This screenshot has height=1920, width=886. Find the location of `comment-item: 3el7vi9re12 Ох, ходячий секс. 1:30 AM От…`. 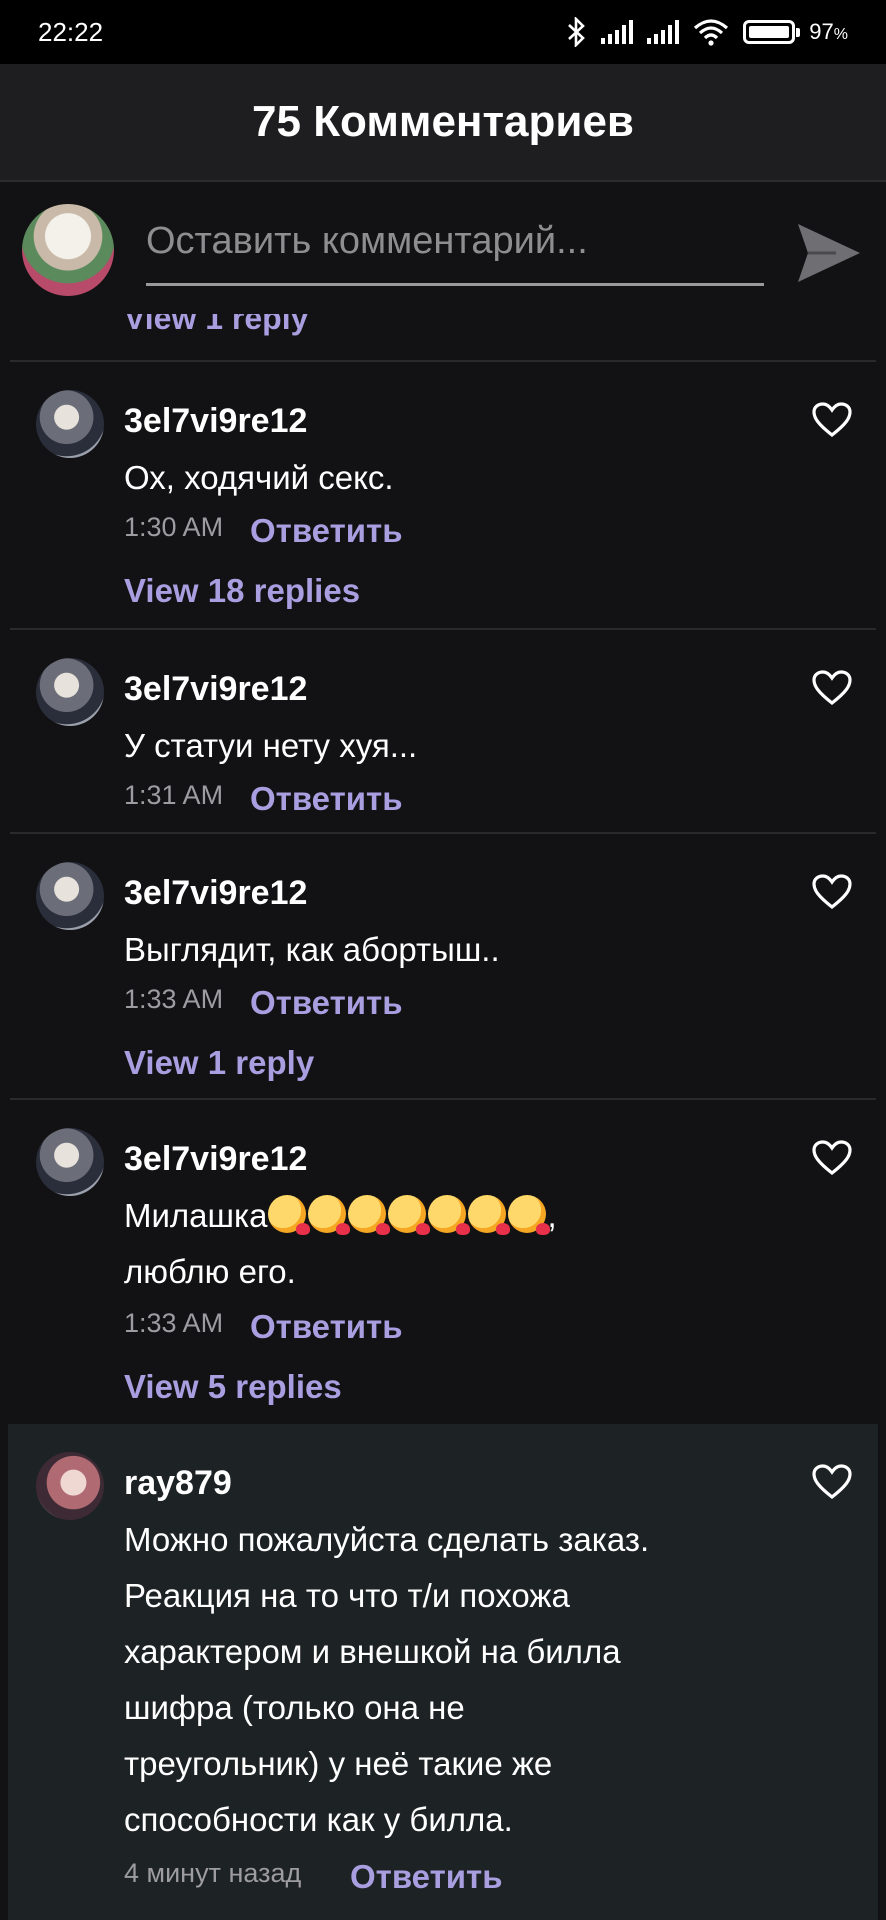

comment-item: 3el7vi9re12 Ох, ходячий секс. 1:30 AM От… is located at coordinates (443, 495).